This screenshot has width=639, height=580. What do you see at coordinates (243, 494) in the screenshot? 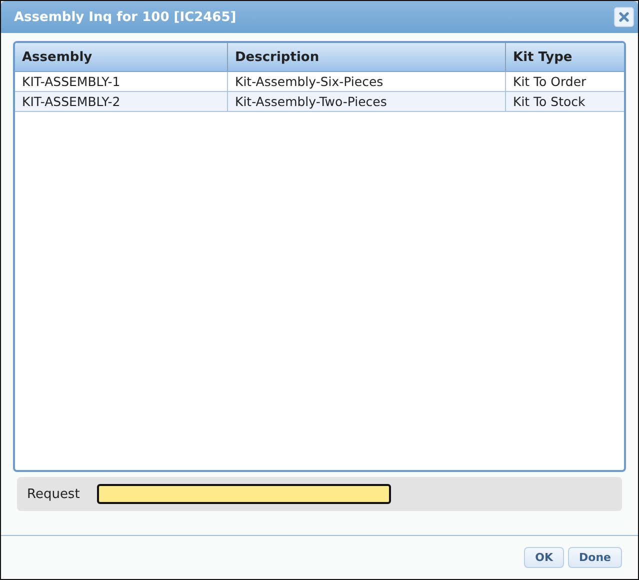
I see `request-field` at bounding box center [243, 494].